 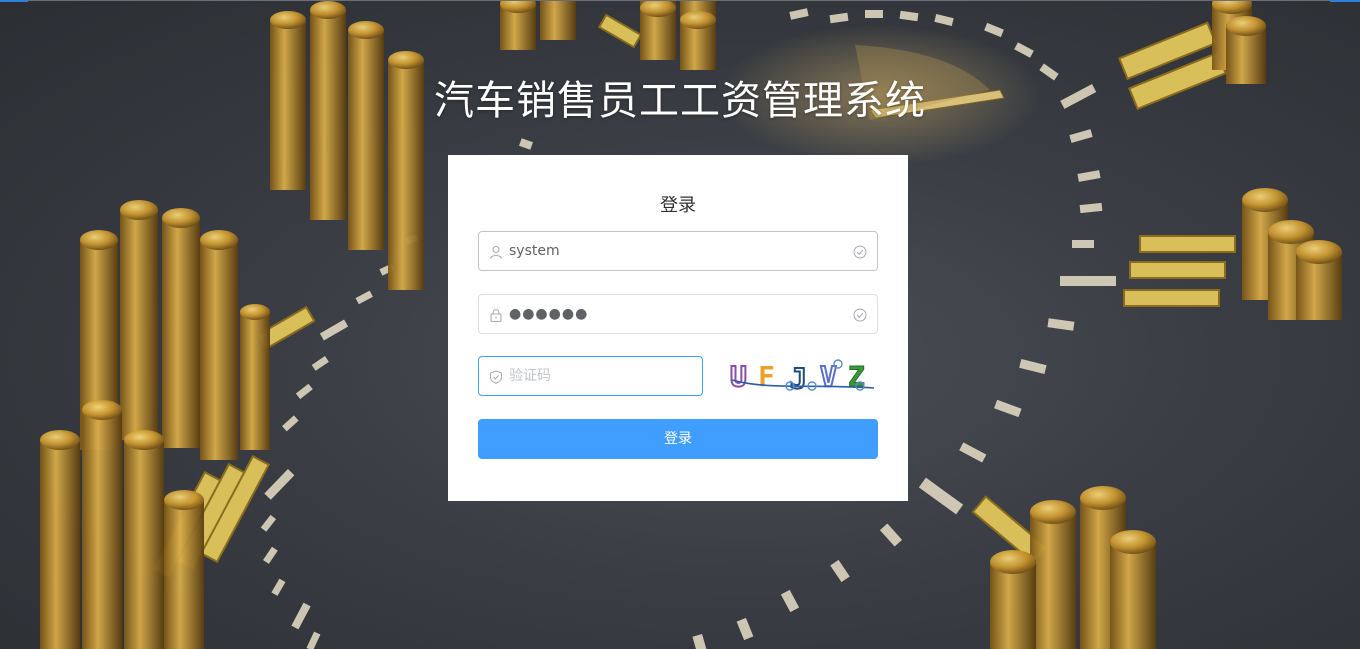 I want to click on password-input: ●●●●●●, so click(x=678, y=314).